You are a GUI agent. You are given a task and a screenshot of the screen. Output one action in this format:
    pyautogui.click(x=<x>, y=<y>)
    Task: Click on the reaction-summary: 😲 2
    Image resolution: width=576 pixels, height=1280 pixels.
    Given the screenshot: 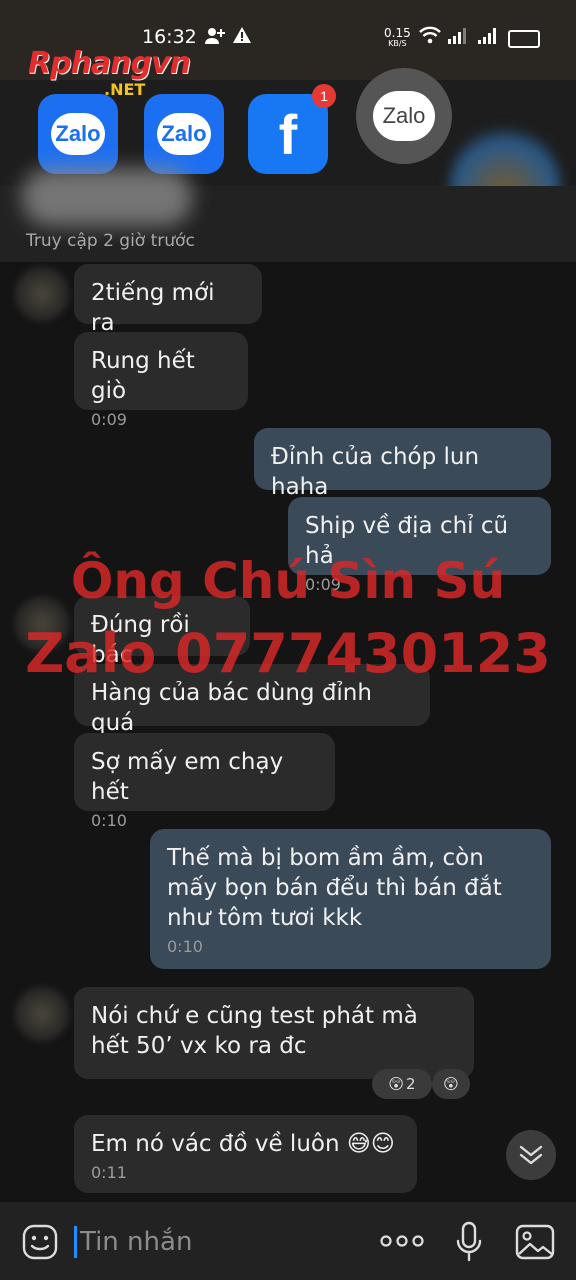 What is the action you would take?
    pyautogui.click(x=402, y=1084)
    